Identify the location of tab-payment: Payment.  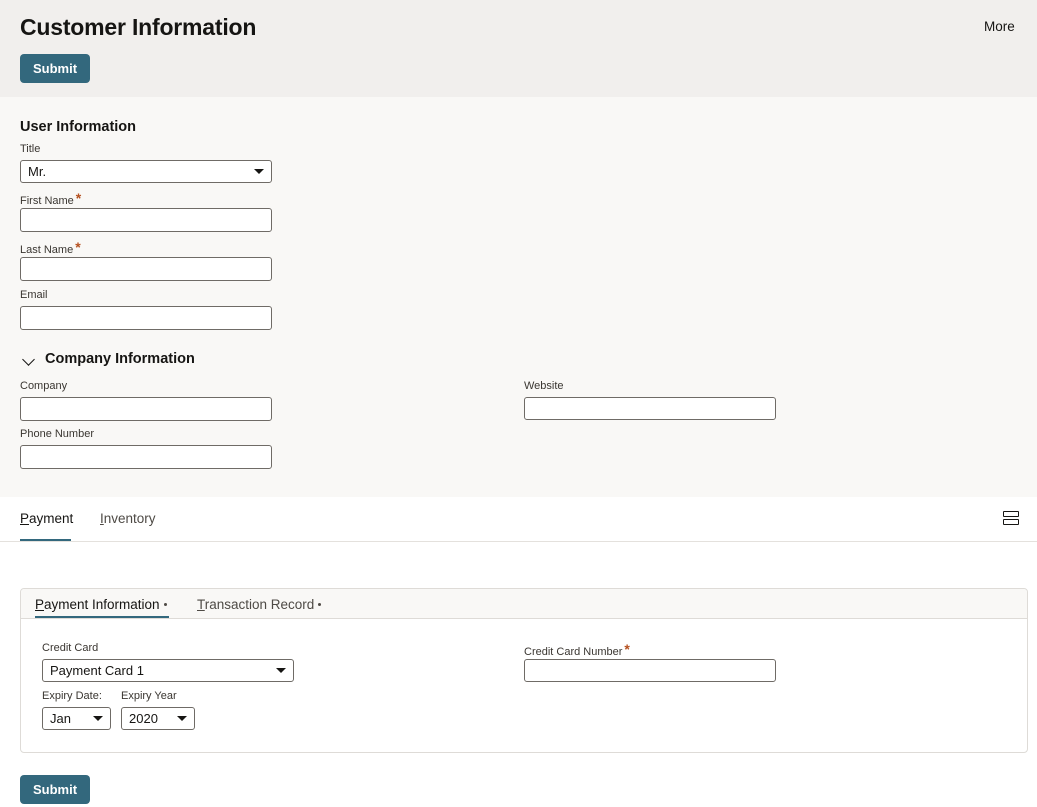
(46, 518).